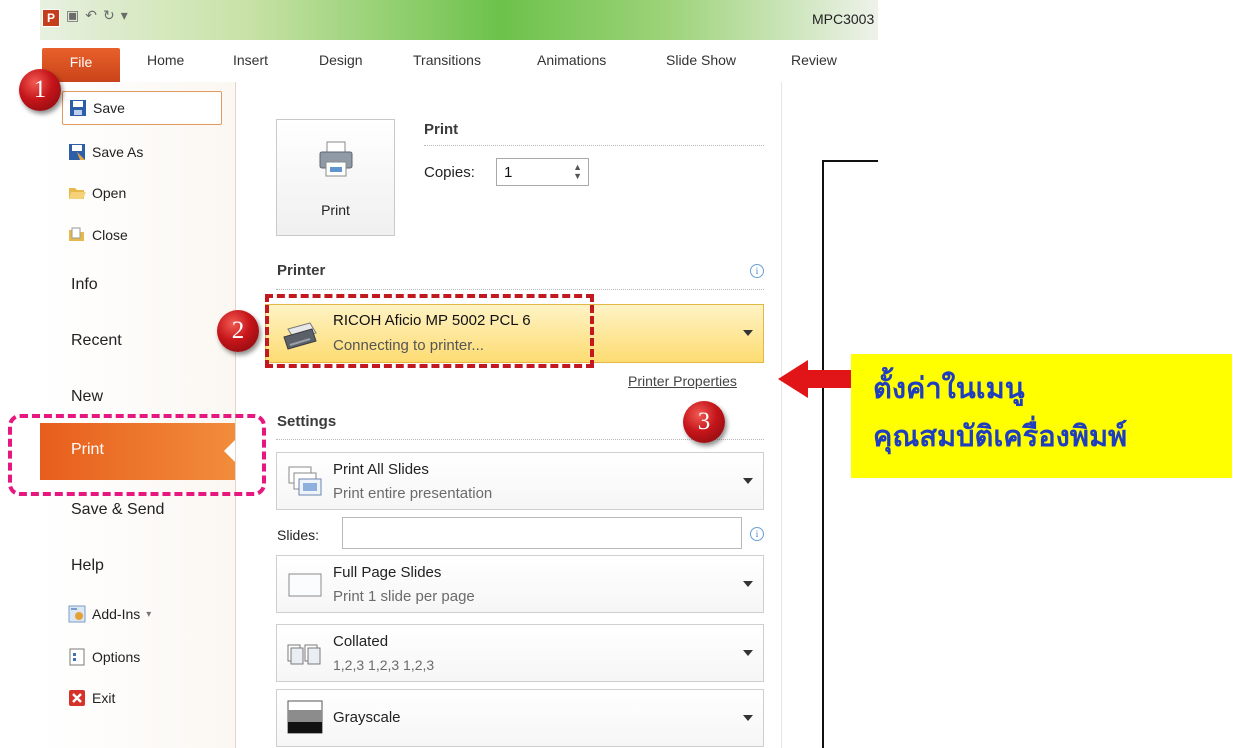 The width and height of the screenshot is (1235, 748). What do you see at coordinates (459, 20) in the screenshot?
I see `title-bar: P ▣↶↻▾ MPC3003` at bounding box center [459, 20].